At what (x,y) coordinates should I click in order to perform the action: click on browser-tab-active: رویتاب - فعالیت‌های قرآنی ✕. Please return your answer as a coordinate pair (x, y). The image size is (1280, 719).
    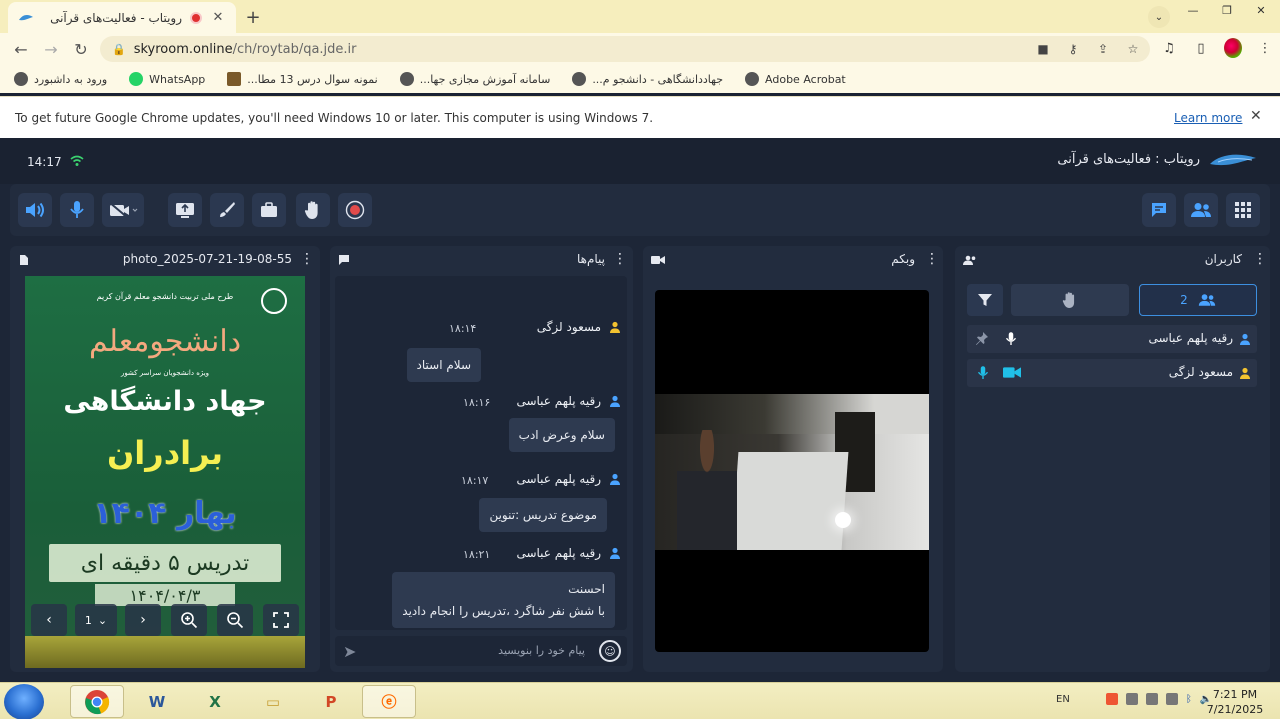
    Looking at the image, I should click on (122, 17).